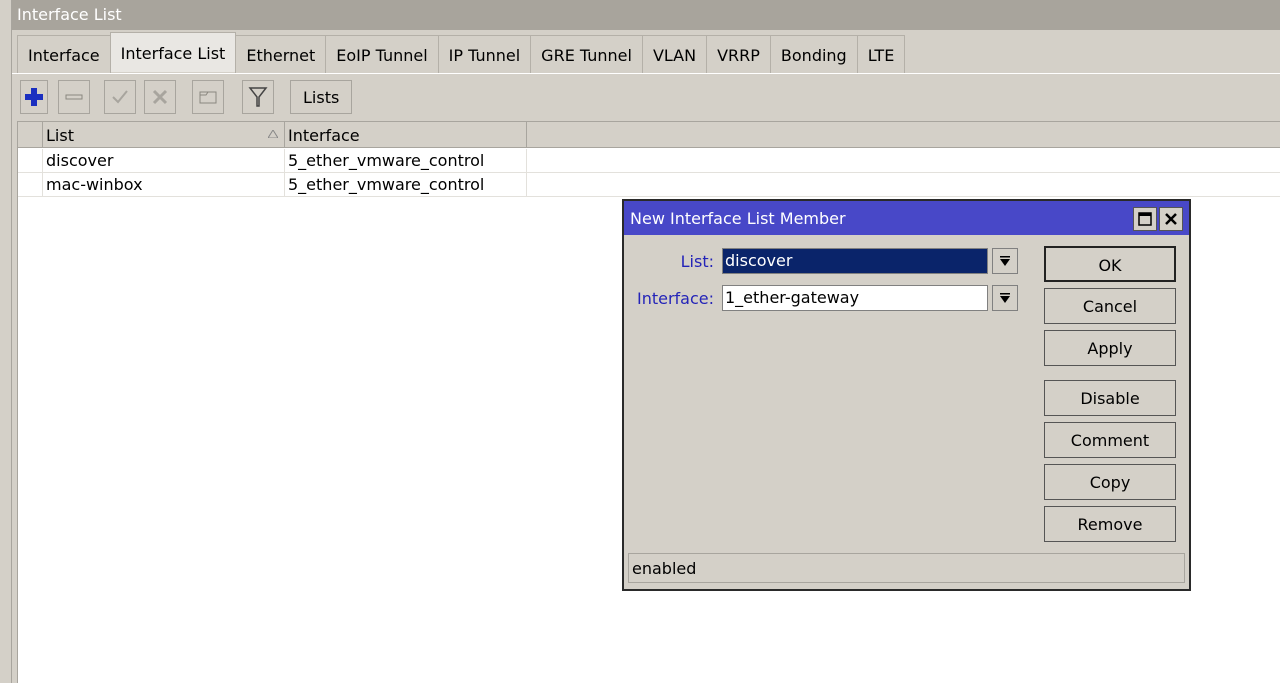  I want to click on left-edge, so click(6, 341).